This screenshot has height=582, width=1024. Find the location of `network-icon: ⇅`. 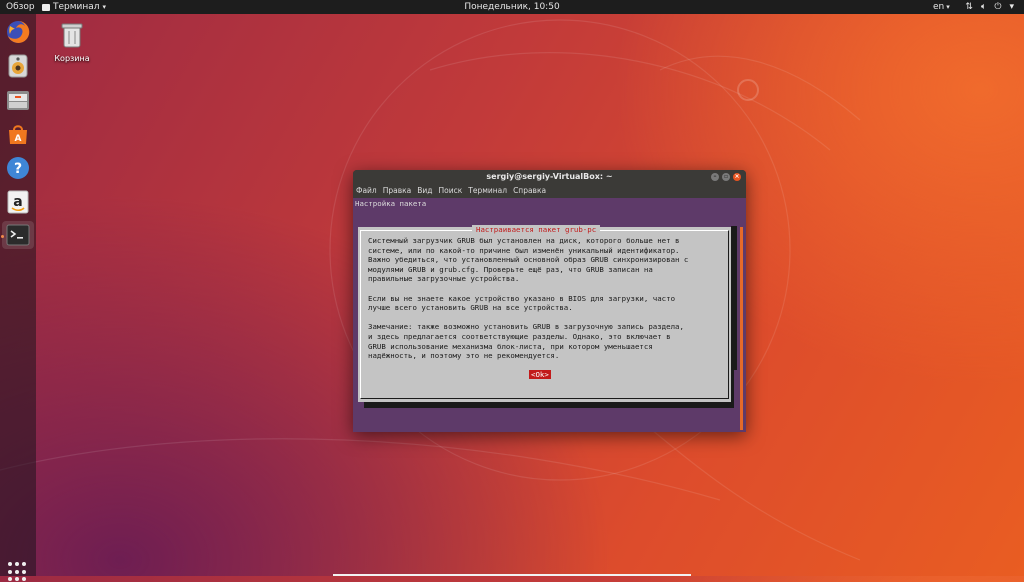

network-icon: ⇅ is located at coordinates (969, 7).